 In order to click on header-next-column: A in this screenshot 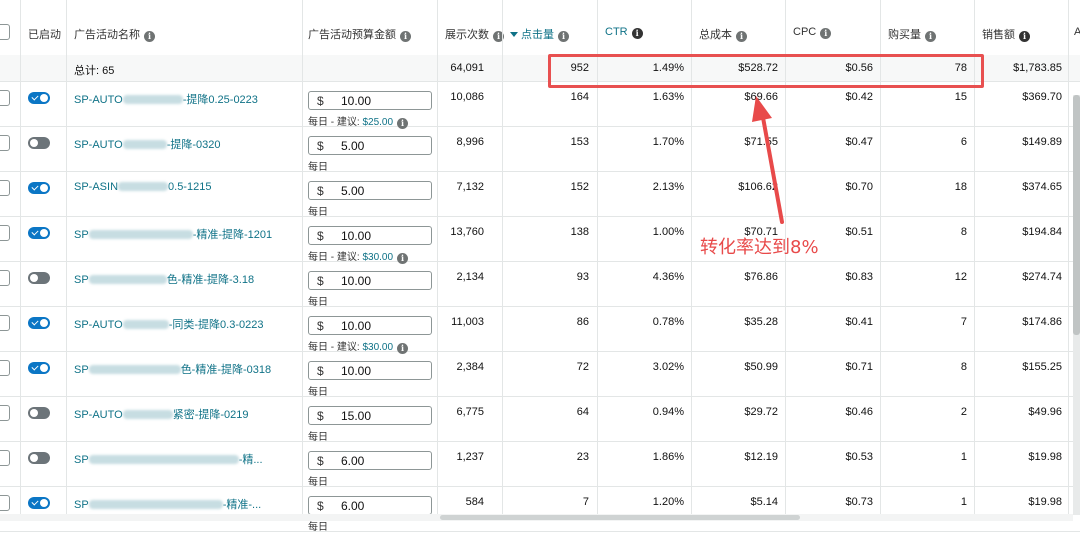, I will do `click(1077, 32)`.